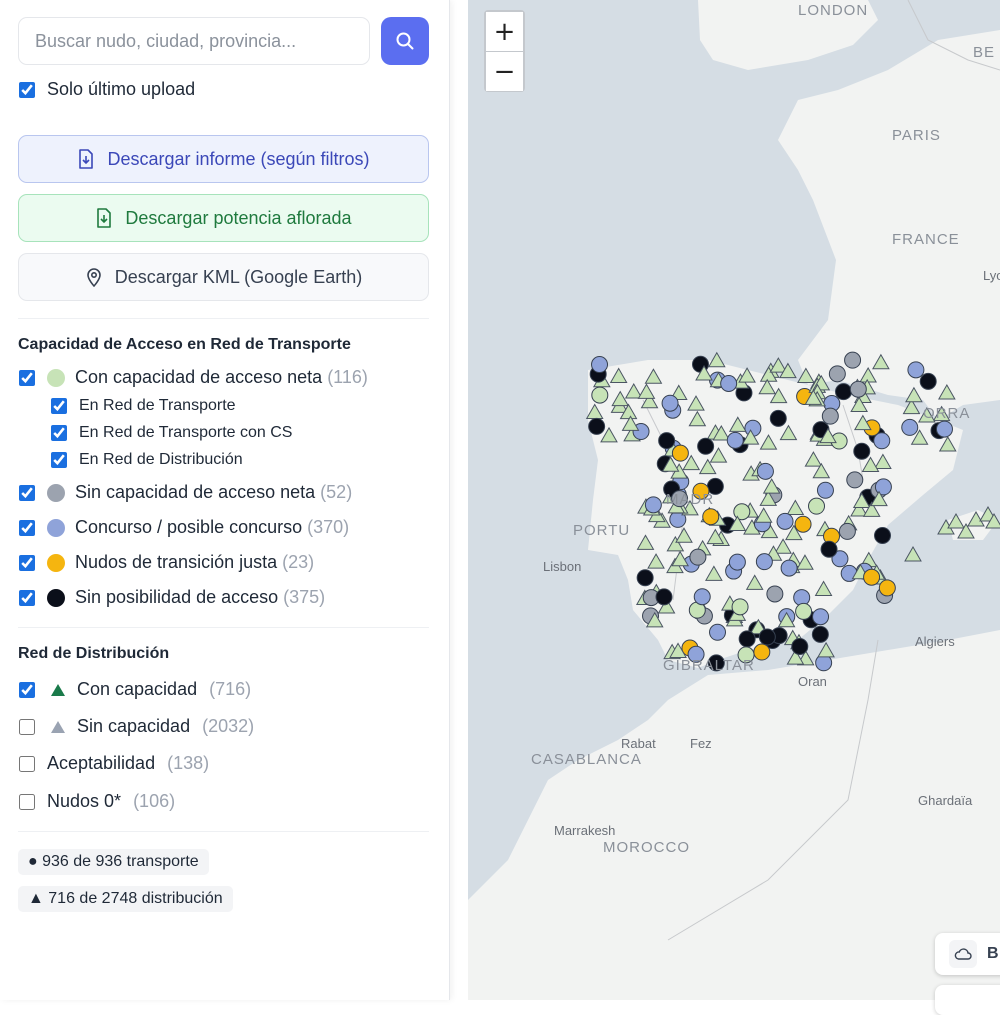  I want to click on subitem-transport-network: En Red de Transporte, so click(143, 406).